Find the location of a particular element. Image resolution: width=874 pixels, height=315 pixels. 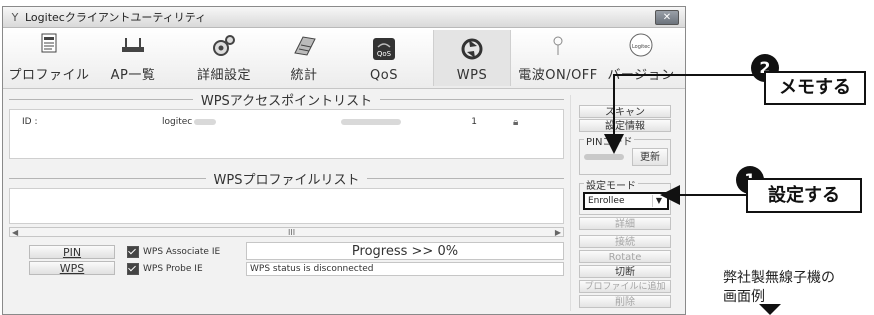

screen-example-caption: 弊社製無線子機の 画面例 is located at coordinates (779, 288).